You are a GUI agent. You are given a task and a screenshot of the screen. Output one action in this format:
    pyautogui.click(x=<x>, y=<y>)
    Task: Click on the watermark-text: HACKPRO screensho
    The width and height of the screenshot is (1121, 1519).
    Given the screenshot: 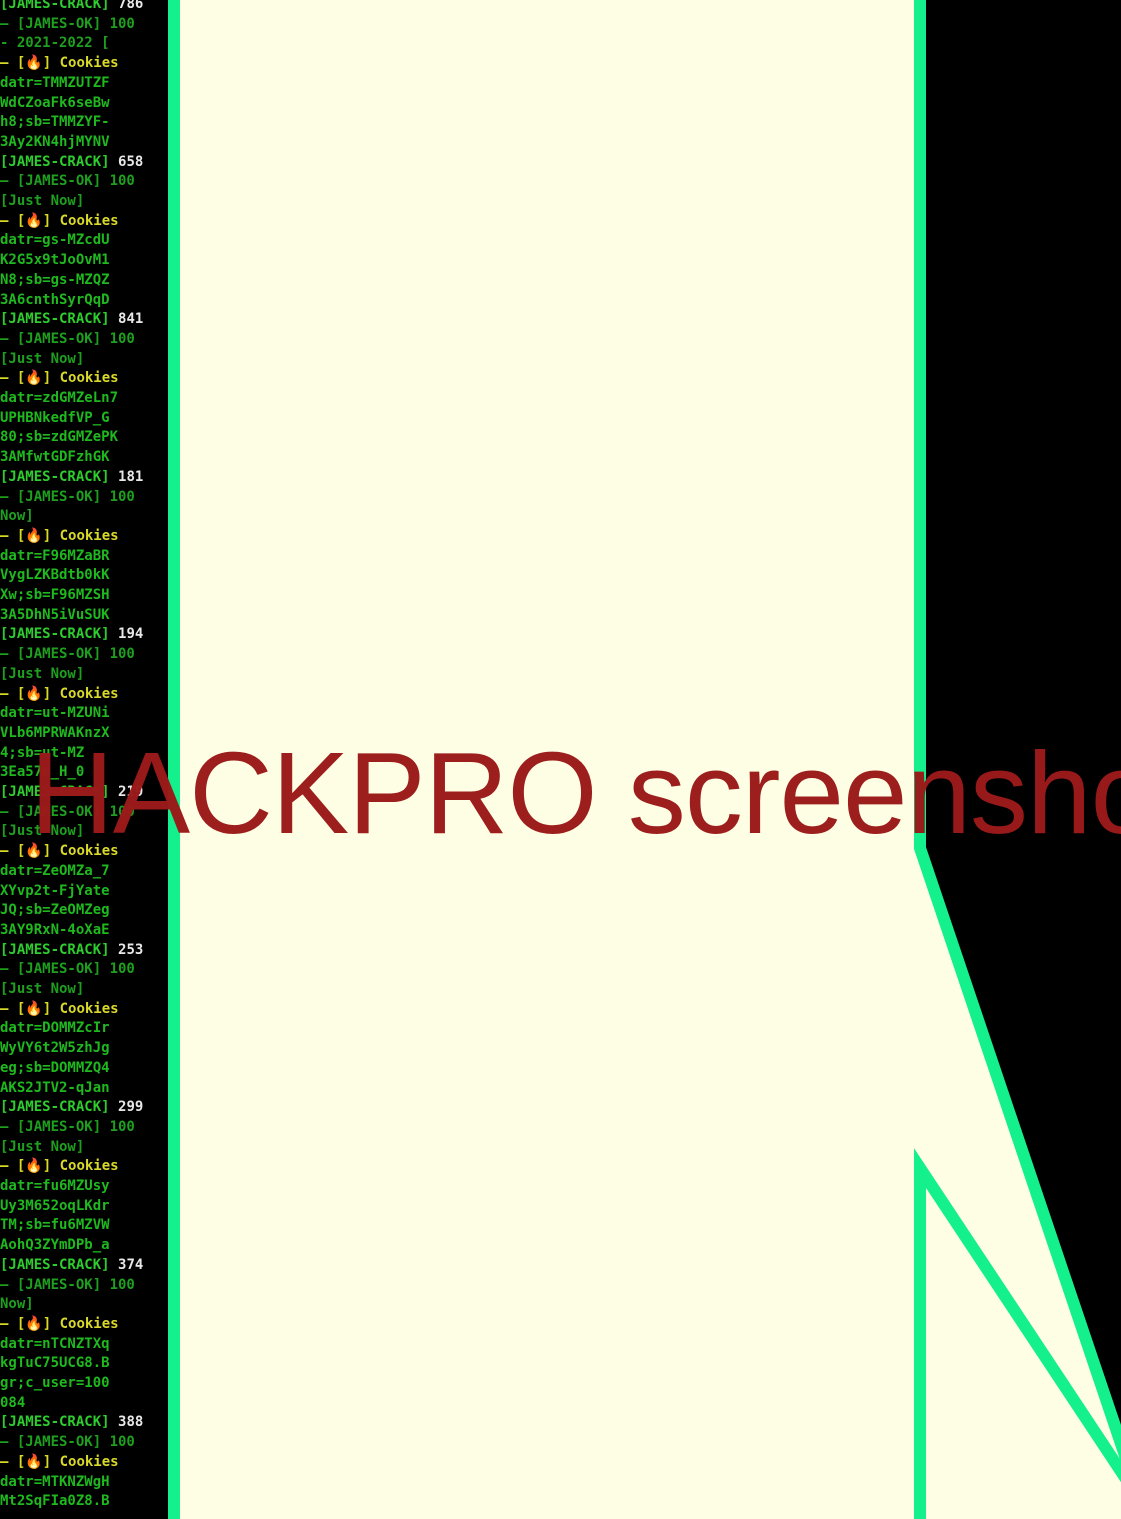 What is the action you would take?
    pyautogui.click(x=575, y=793)
    